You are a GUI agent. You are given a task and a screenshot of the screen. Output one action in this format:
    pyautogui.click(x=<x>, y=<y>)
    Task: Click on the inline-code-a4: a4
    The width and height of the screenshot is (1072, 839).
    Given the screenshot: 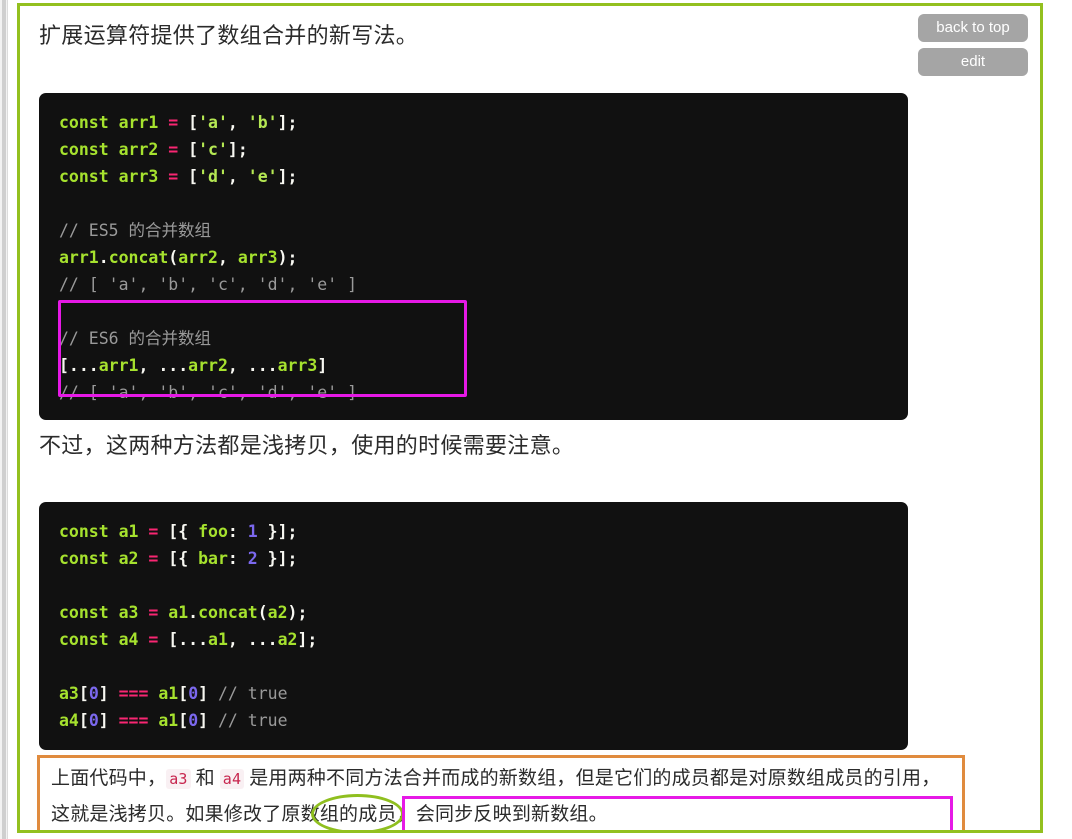 What is the action you would take?
    pyautogui.click(x=232, y=779)
    